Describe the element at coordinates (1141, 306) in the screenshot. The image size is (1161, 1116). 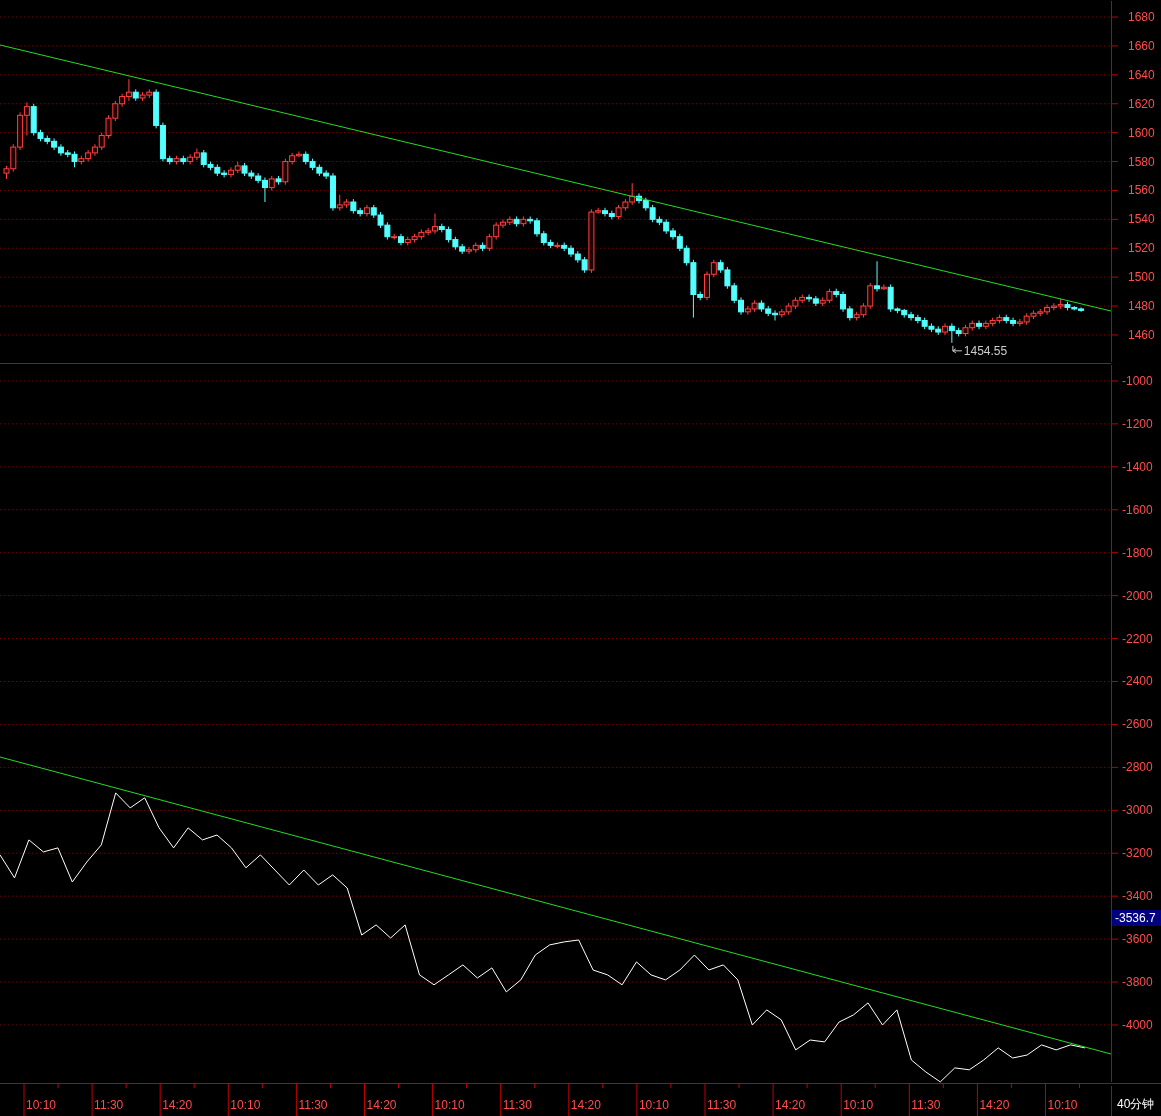
I see `axis-label: 1480` at that location.